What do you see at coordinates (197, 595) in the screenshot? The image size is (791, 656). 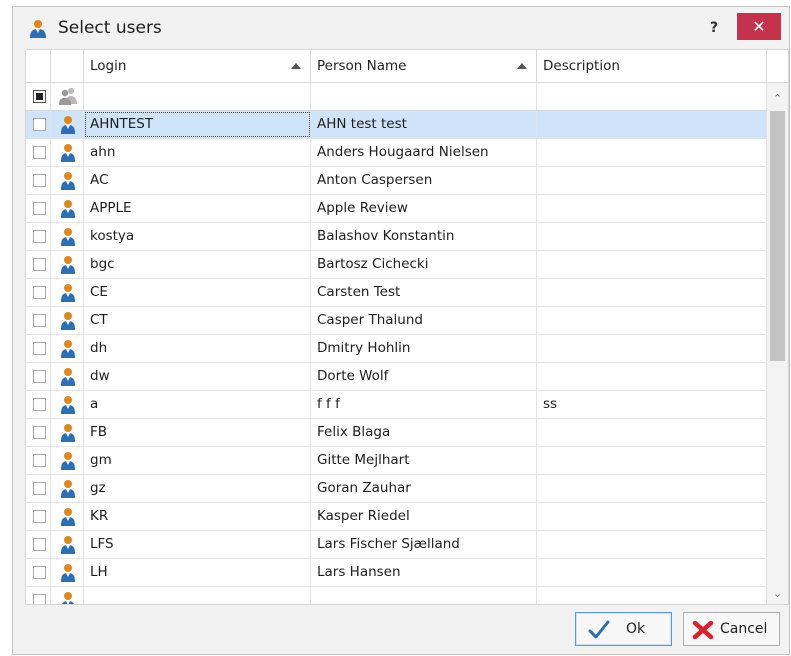 I see `login-cell` at bounding box center [197, 595].